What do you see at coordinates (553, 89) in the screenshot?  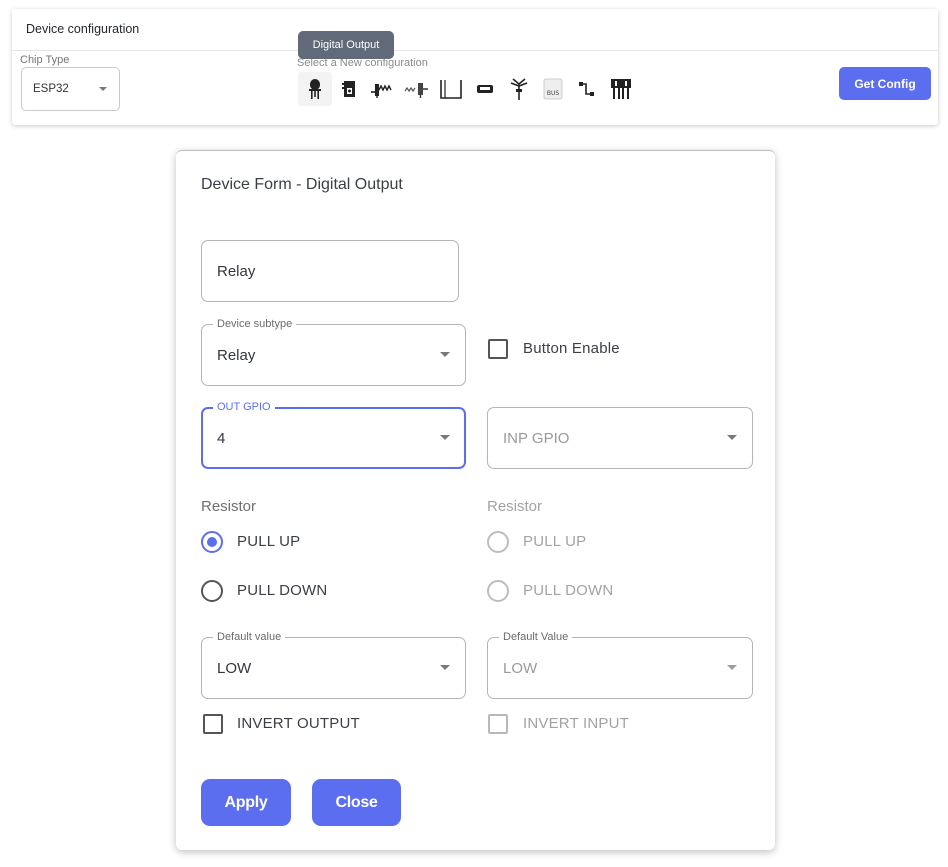 I see `bus-module-icon: BUS` at bounding box center [553, 89].